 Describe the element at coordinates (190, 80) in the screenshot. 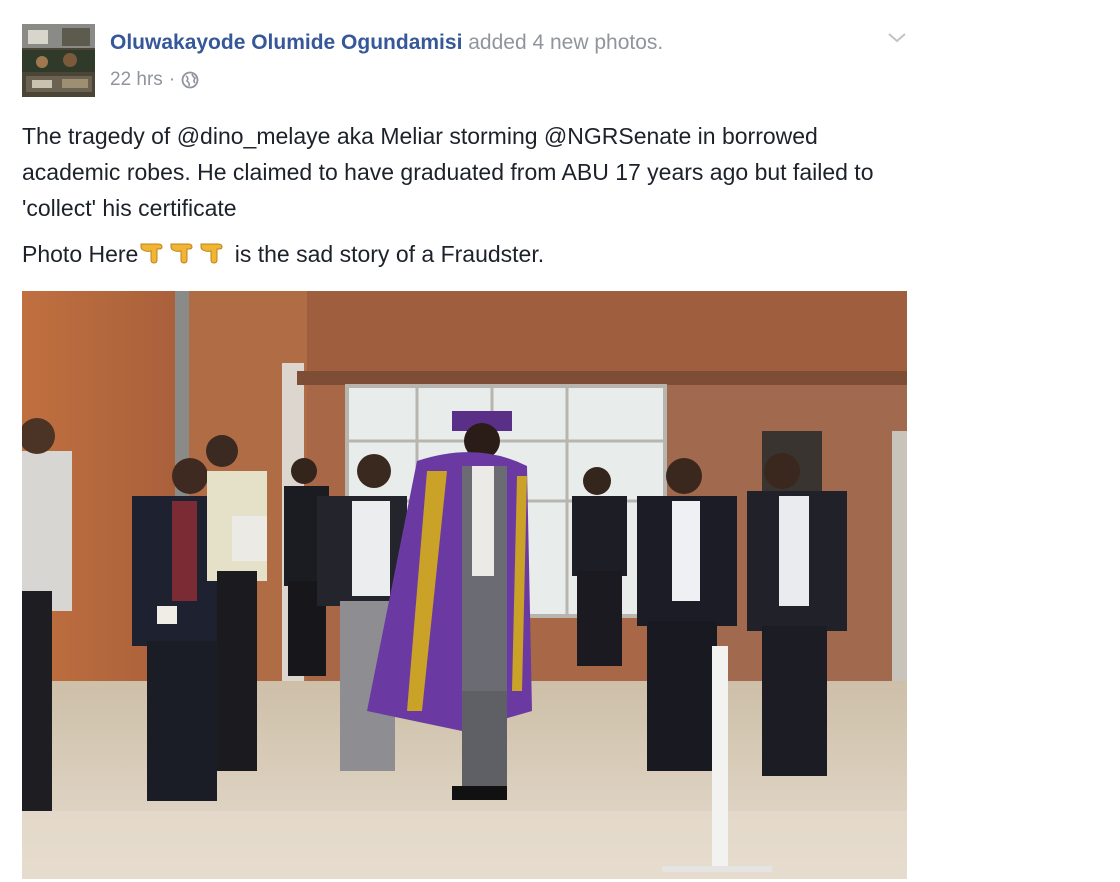

I see `globe-icon` at that location.